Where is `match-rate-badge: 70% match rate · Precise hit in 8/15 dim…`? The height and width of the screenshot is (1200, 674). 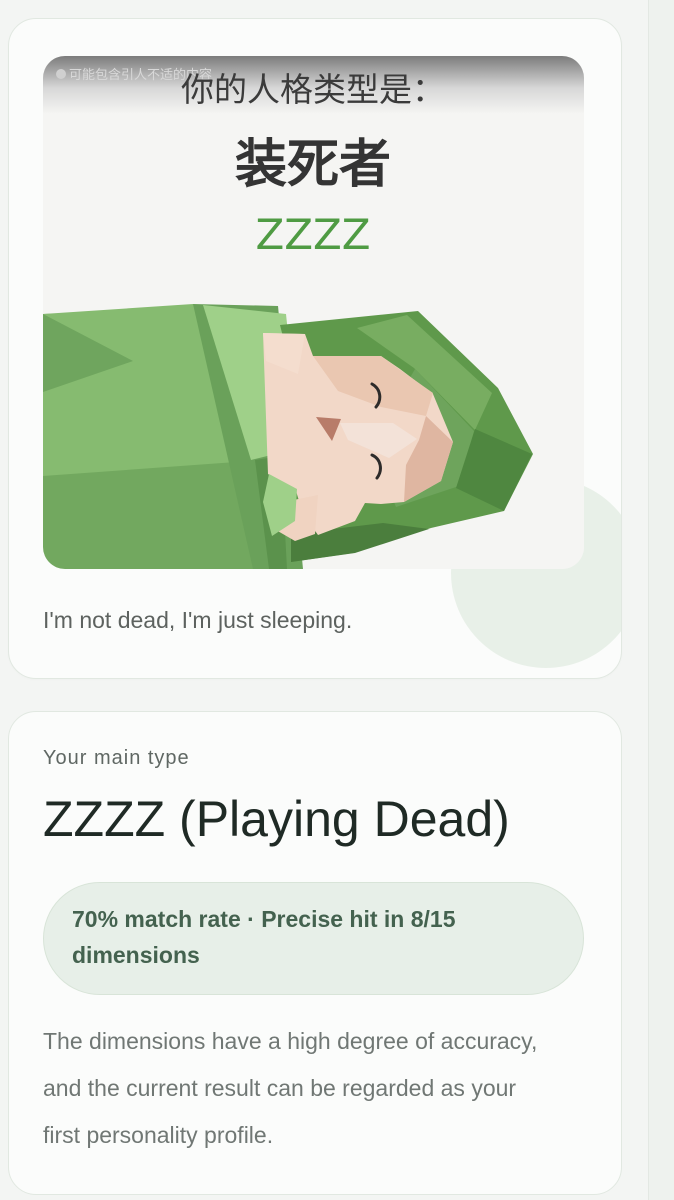 match-rate-badge: 70% match rate · Precise hit in 8/15 dim… is located at coordinates (313, 938).